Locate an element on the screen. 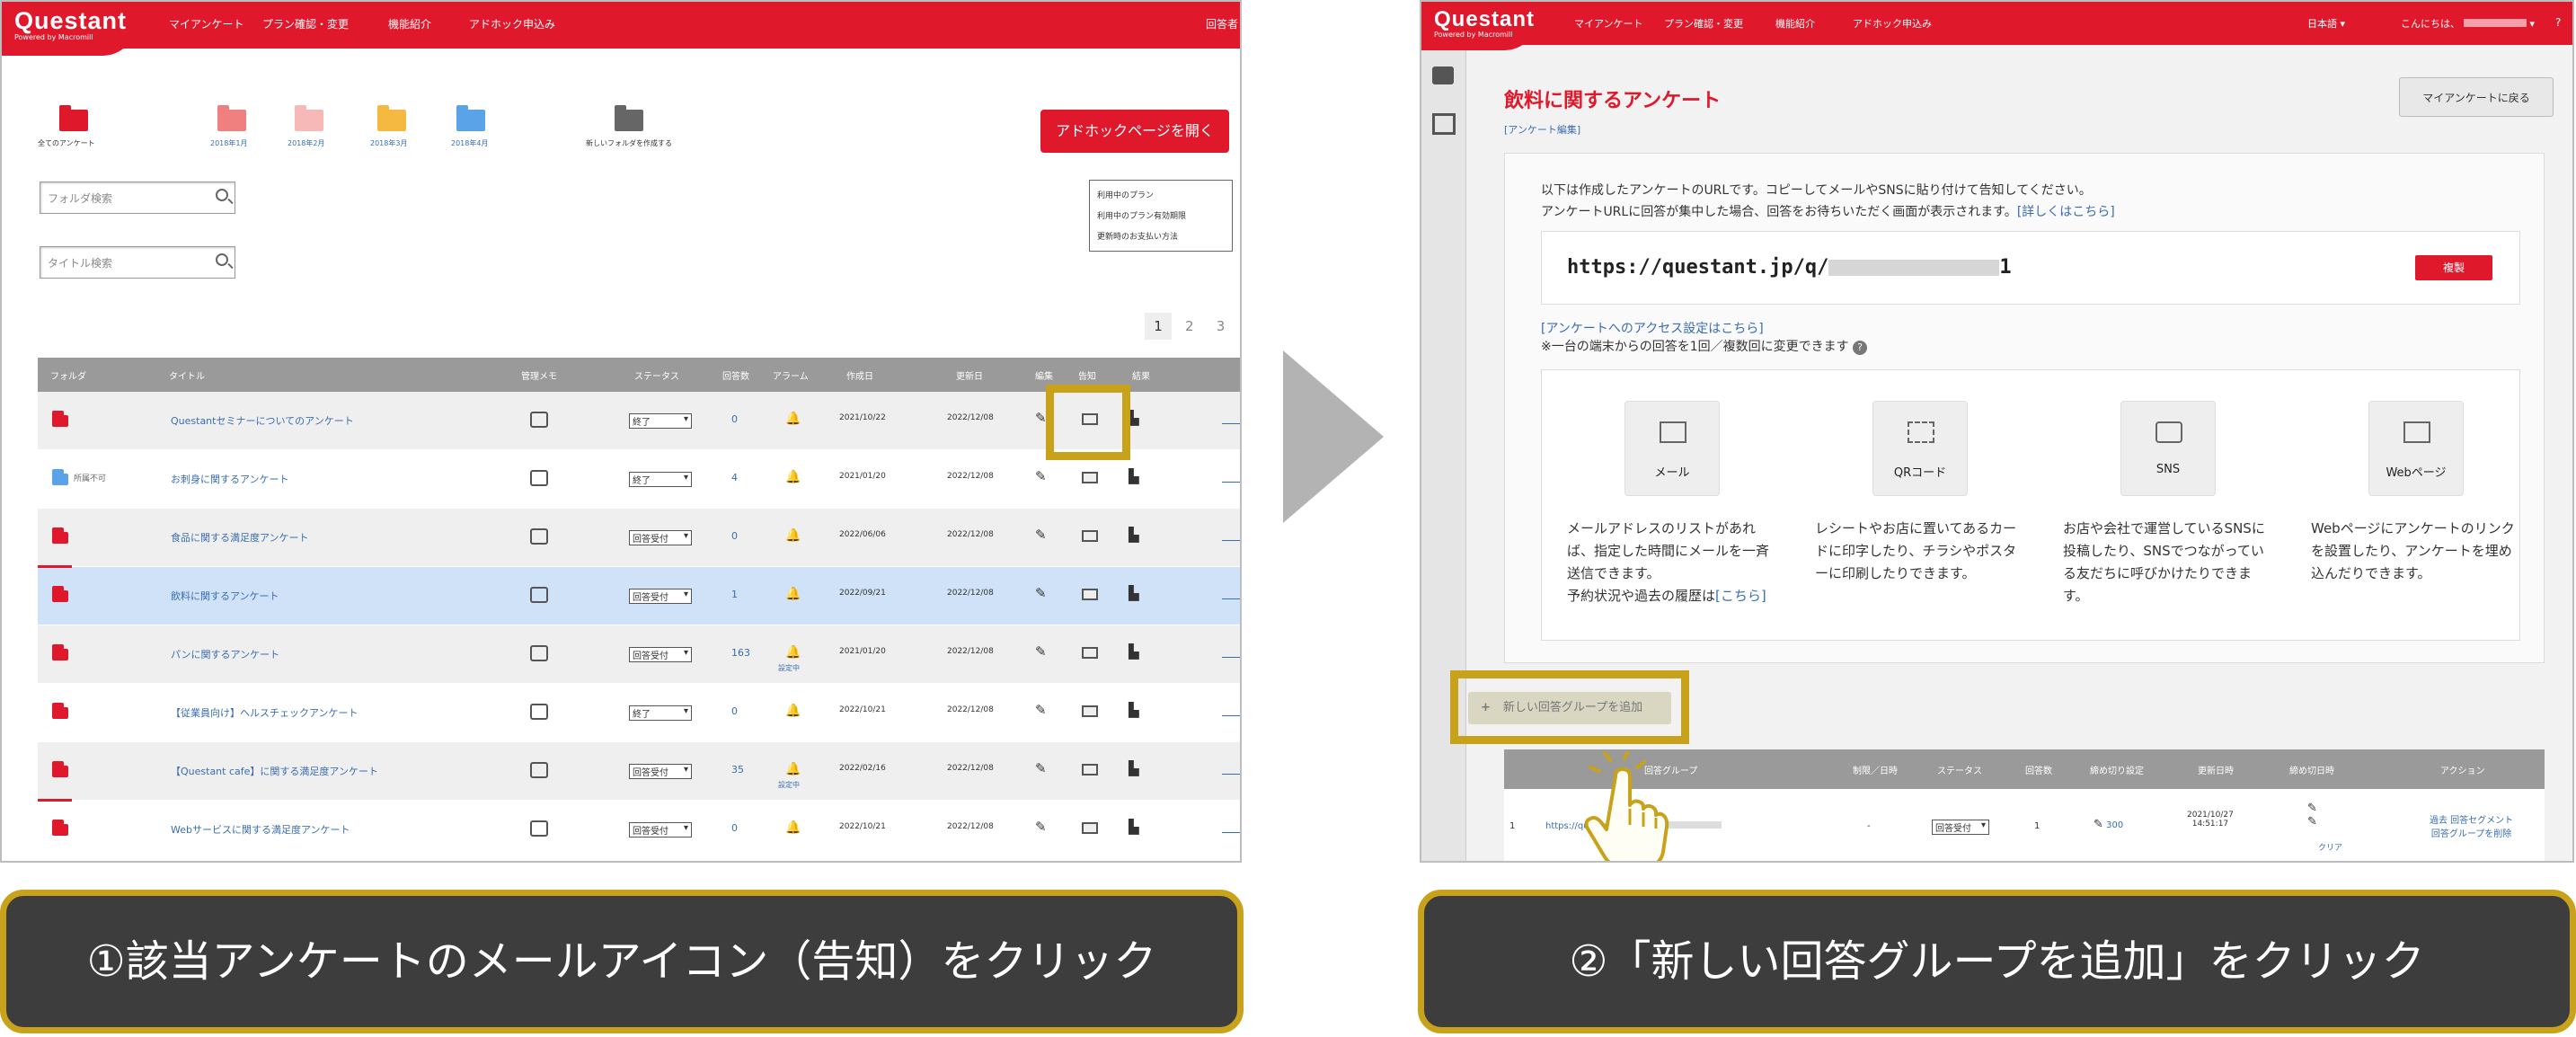  nav-plan: プラン確認・変更 is located at coordinates (305, 23).